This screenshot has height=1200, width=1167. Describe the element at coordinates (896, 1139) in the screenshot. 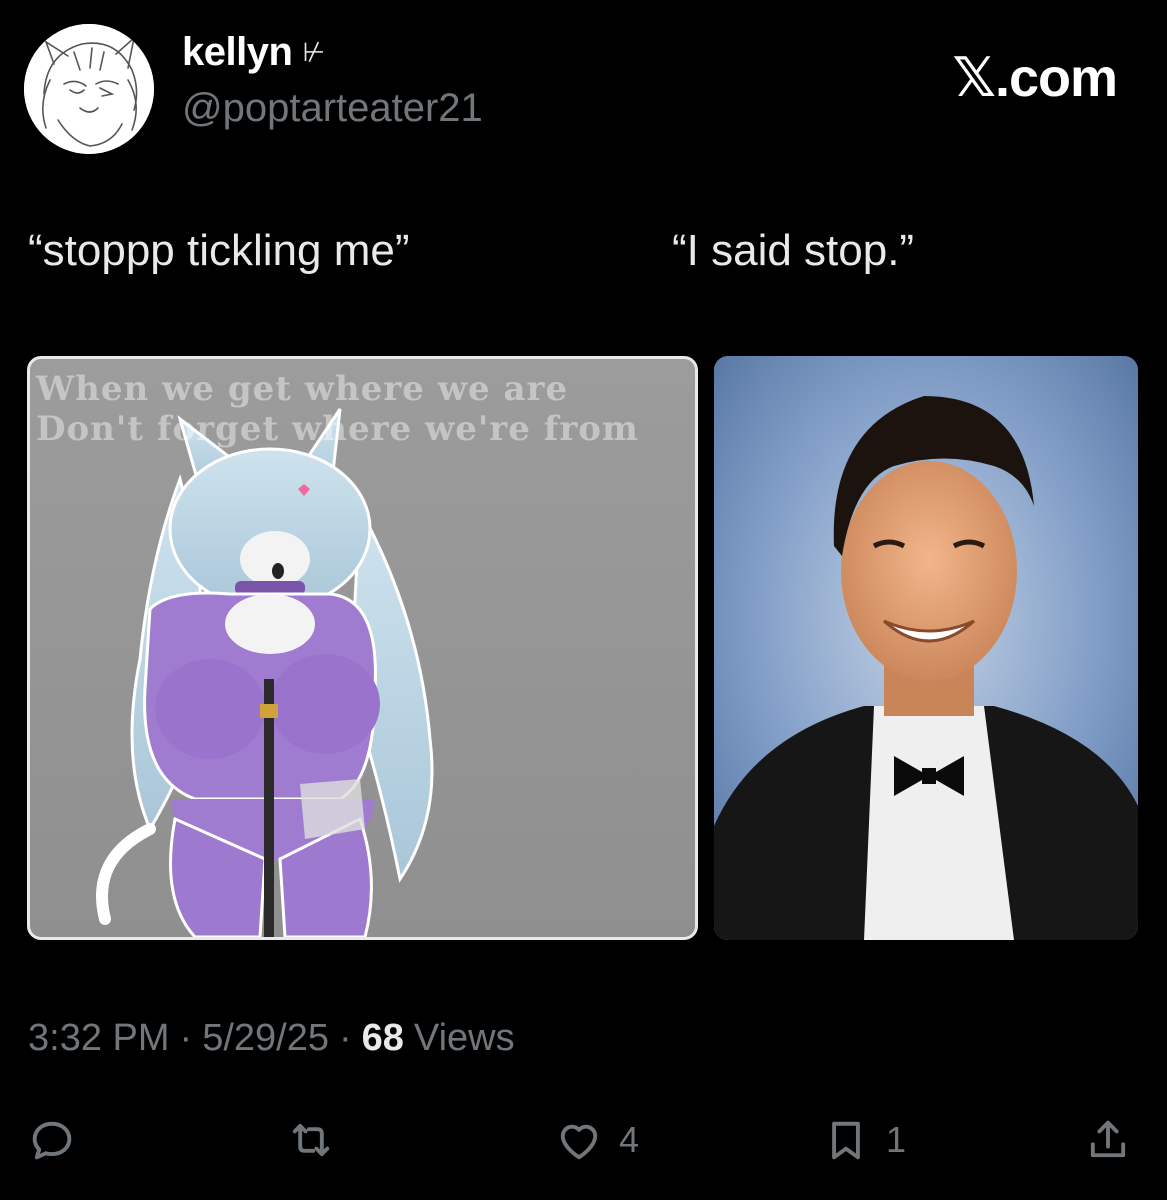

I see `bookmark-count: 1` at that location.